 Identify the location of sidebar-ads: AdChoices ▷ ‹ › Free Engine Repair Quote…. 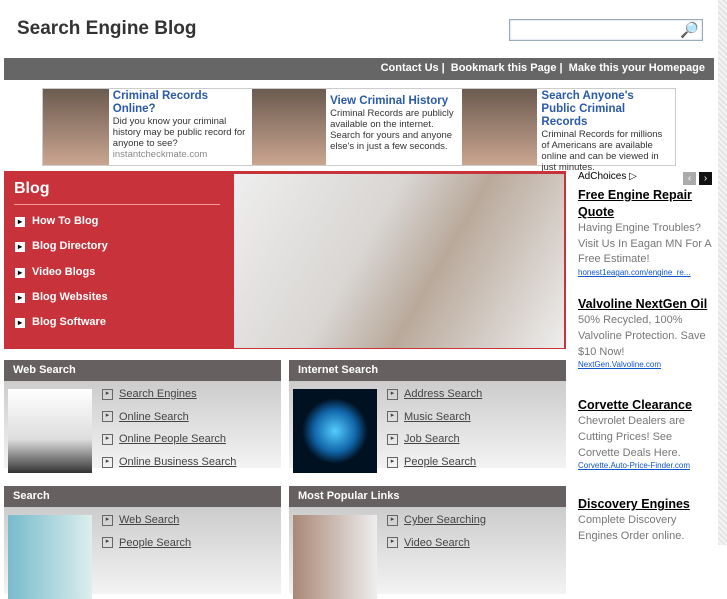
(646, 358).